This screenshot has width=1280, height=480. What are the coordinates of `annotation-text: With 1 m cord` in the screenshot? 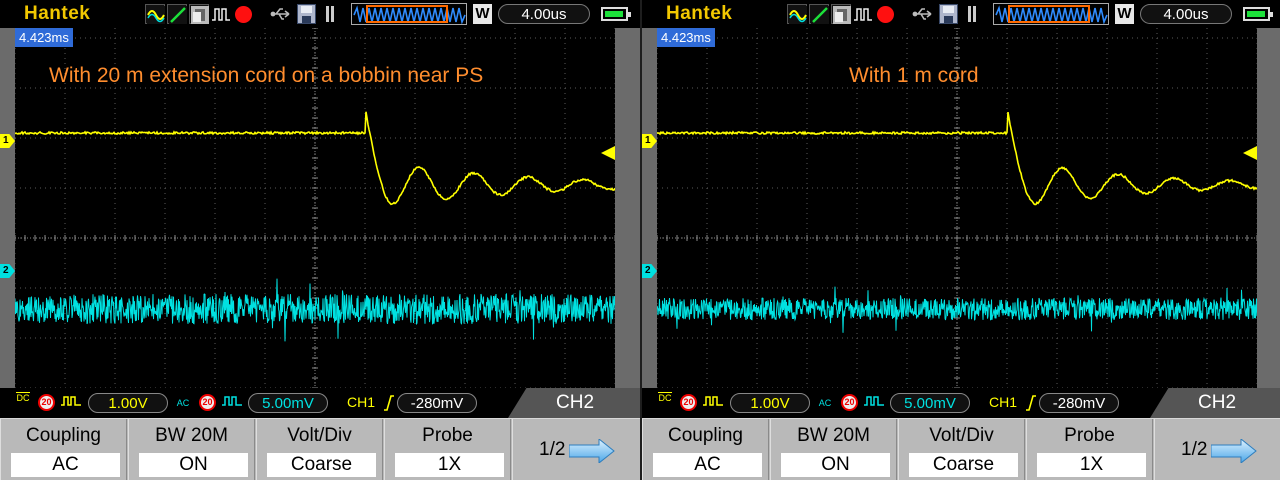 It's located at (914, 75).